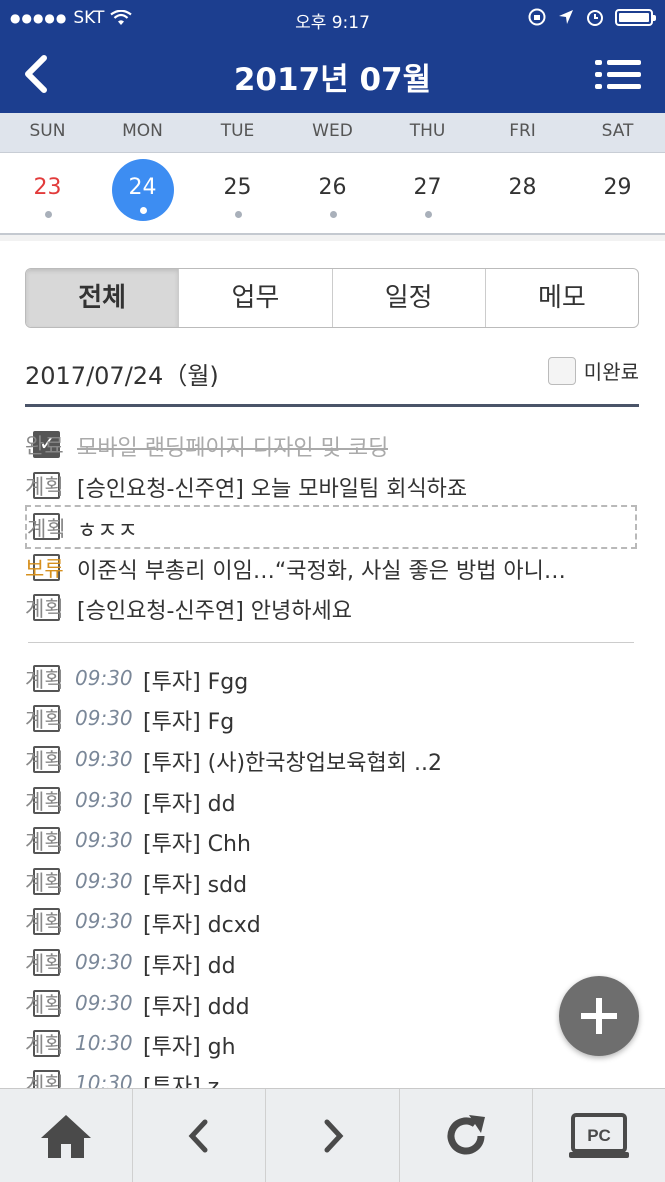  I want to click on pc-view-button: PC, so click(598, 1135).